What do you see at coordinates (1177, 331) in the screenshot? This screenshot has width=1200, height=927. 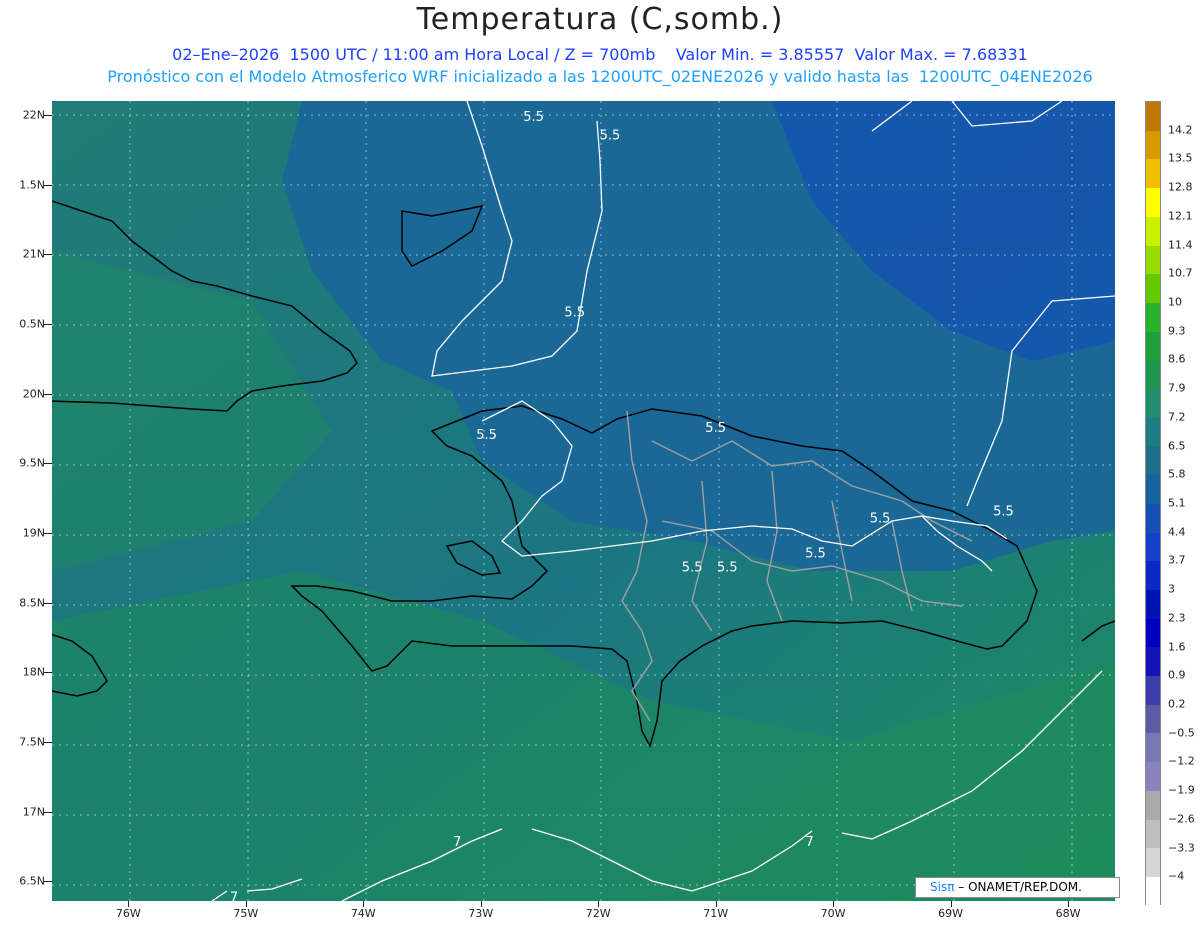 I see `colorbar-label: 9.3` at bounding box center [1177, 331].